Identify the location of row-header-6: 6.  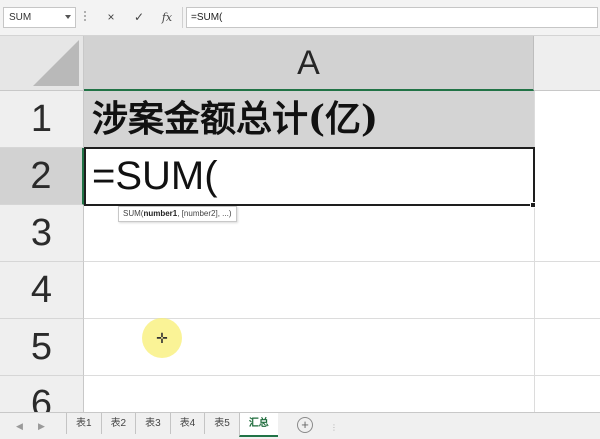
(42, 394).